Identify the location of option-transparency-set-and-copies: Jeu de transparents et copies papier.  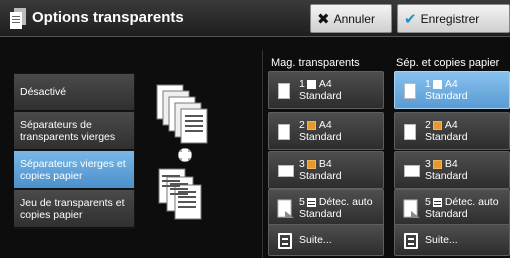
(74, 209).